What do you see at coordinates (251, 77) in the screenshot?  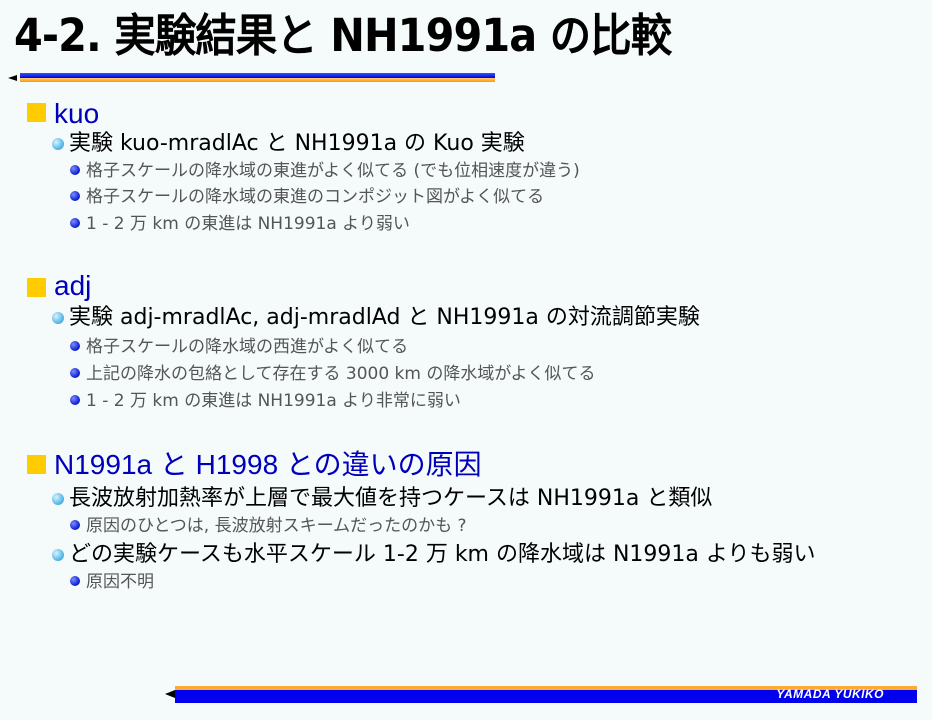 I see `title-rule` at bounding box center [251, 77].